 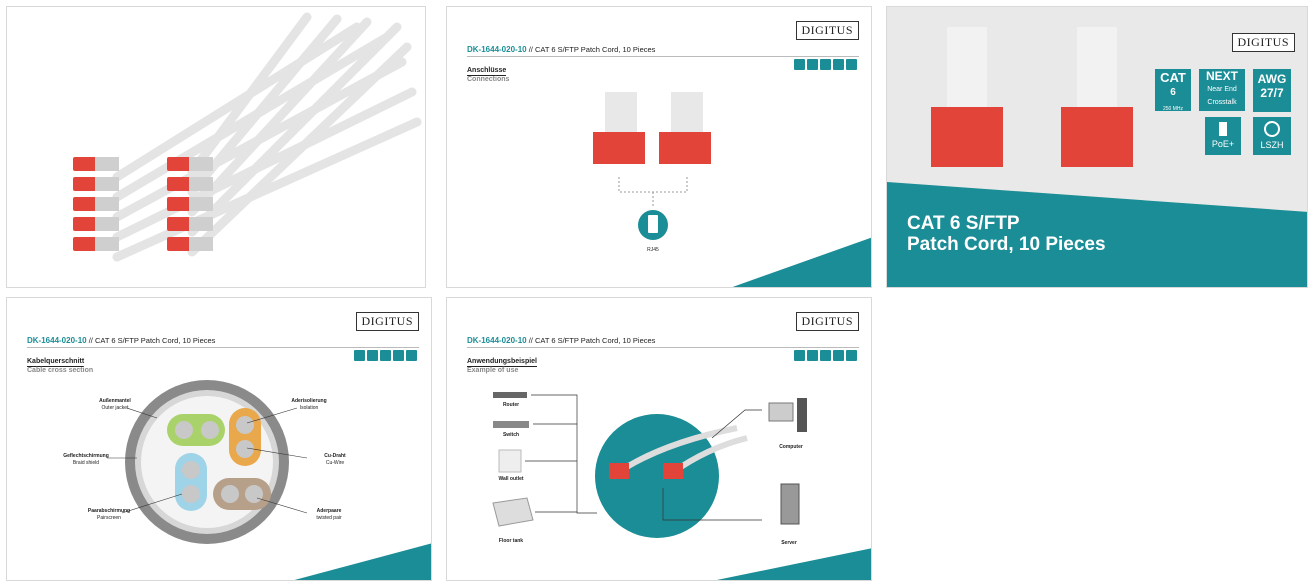 What do you see at coordinates (1263, 42) in the screenshot?
I see `digitus-logo: DIGITUS` at bounding box center [1263, 42].